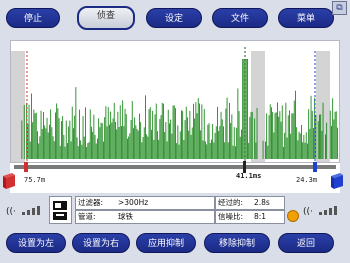 The height and width of the screenshot is (263, 350). Describe the element at coordinates (237, 243) in the screenshot. I see `remove-suppression-button: 移除抑制` at that location.